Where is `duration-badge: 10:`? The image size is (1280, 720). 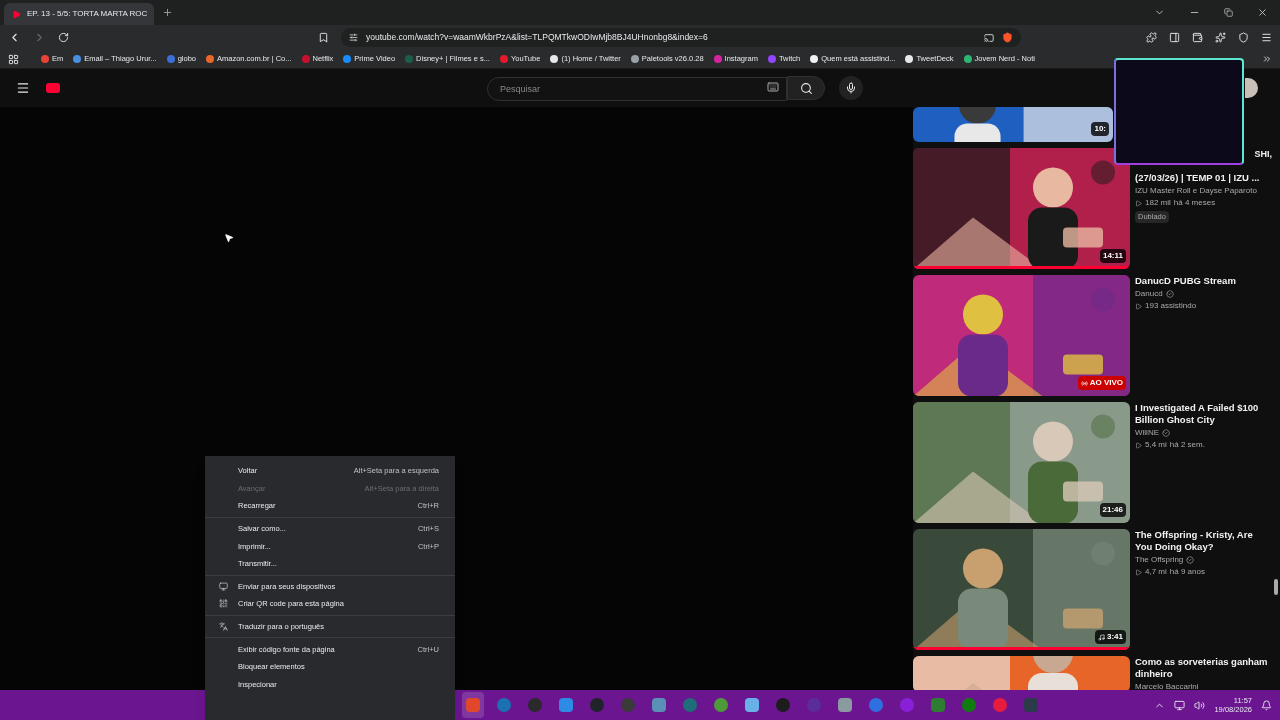 duration-badge: 10: is located at coordinates (1100, 129).